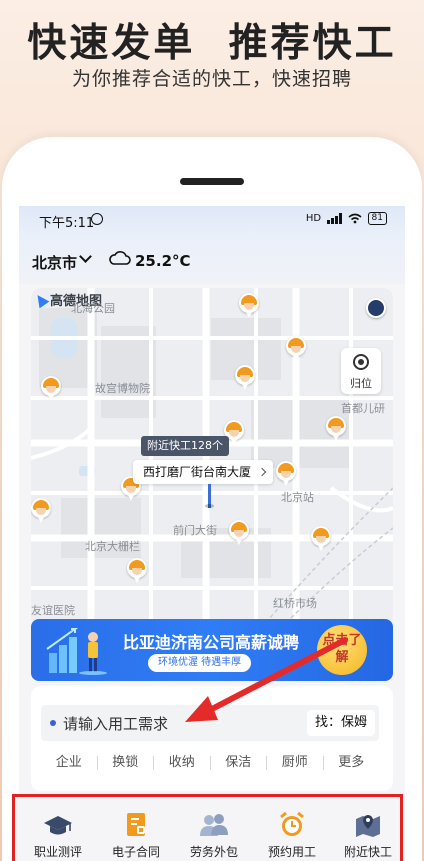  I want to click on promo-subline: 为你推荐合适的快工，快速招聘, so click(211, 79).